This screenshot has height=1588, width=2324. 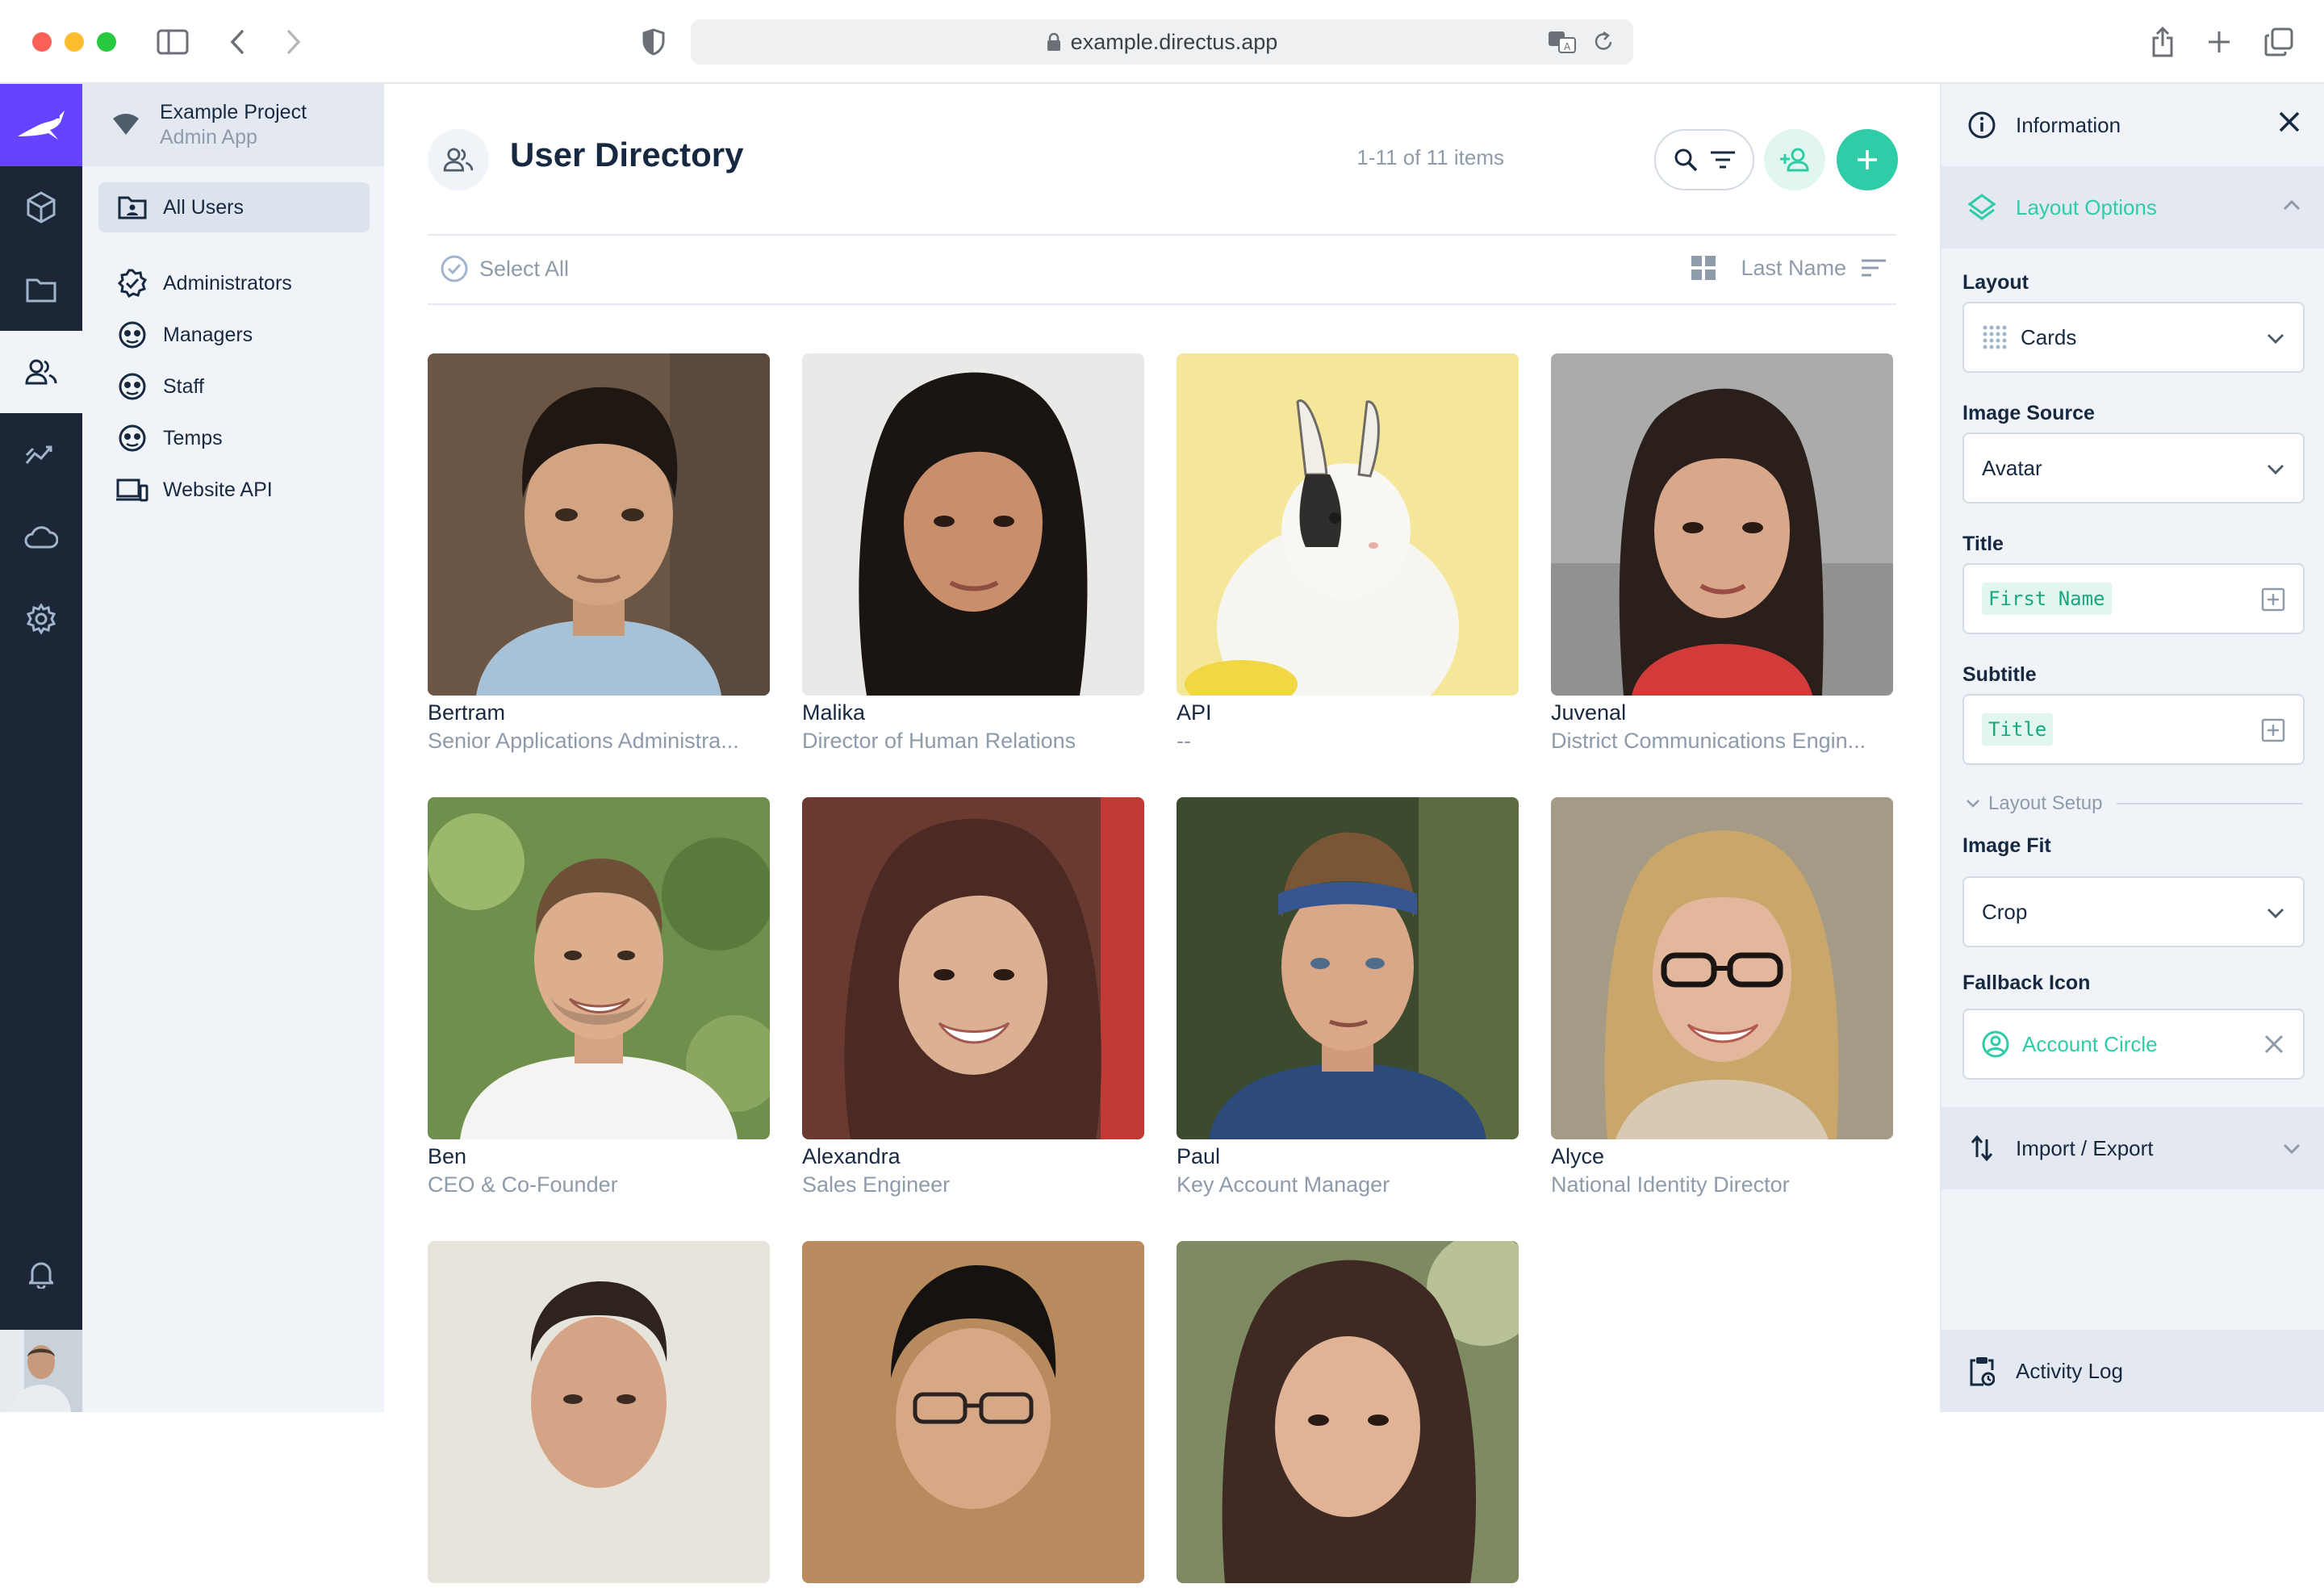 What do you see at coordinates (2134, 598) in the screenshot?
I see `title-template-input: First Name` at bounding box center [2134, 598].